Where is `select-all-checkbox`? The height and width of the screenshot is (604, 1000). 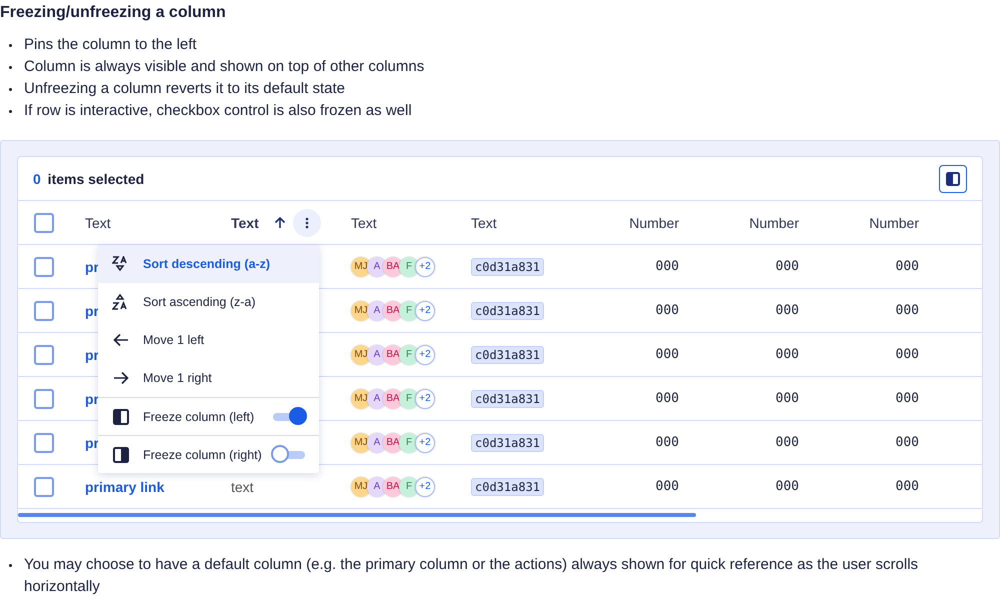
select-all-checkbox is located at coordinates (44, 222).